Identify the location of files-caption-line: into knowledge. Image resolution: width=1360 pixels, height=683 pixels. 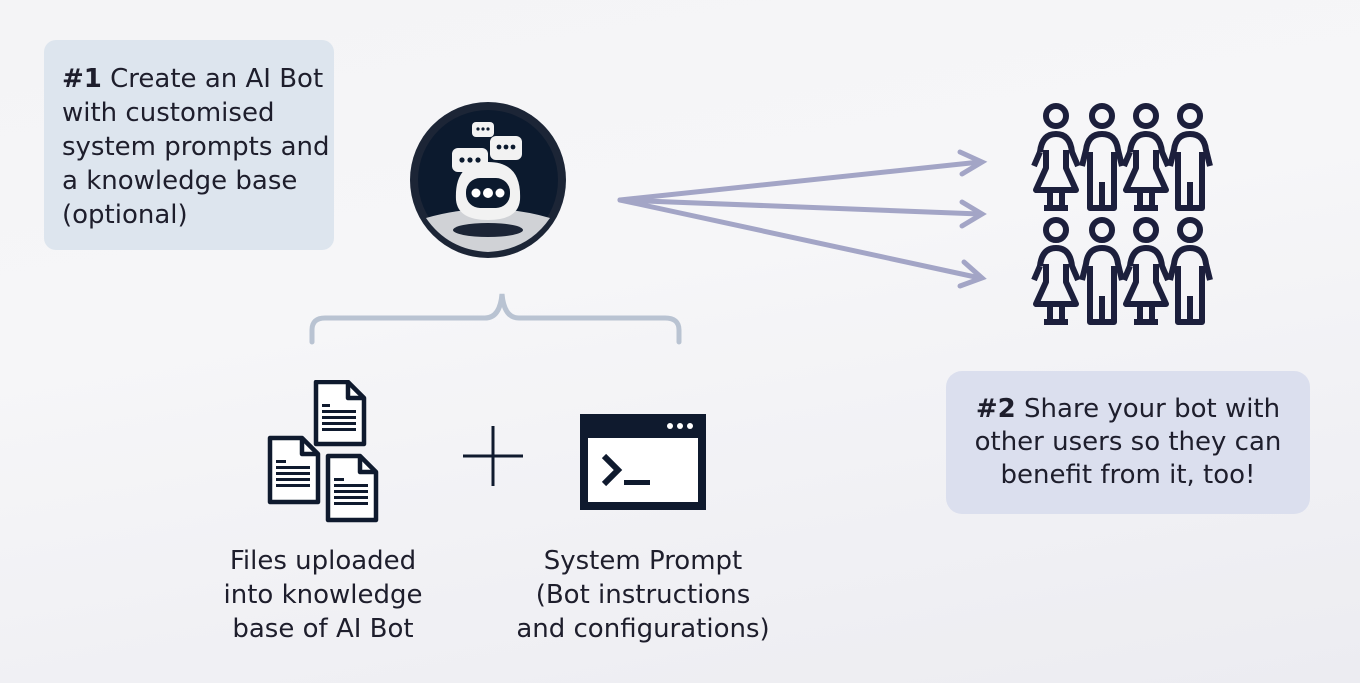
(323, 595).